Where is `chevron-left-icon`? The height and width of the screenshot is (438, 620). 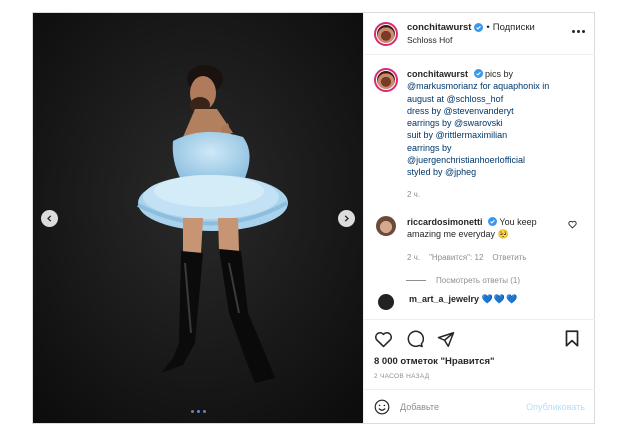 chevron-left-icon is located at coordinates (49, 218).